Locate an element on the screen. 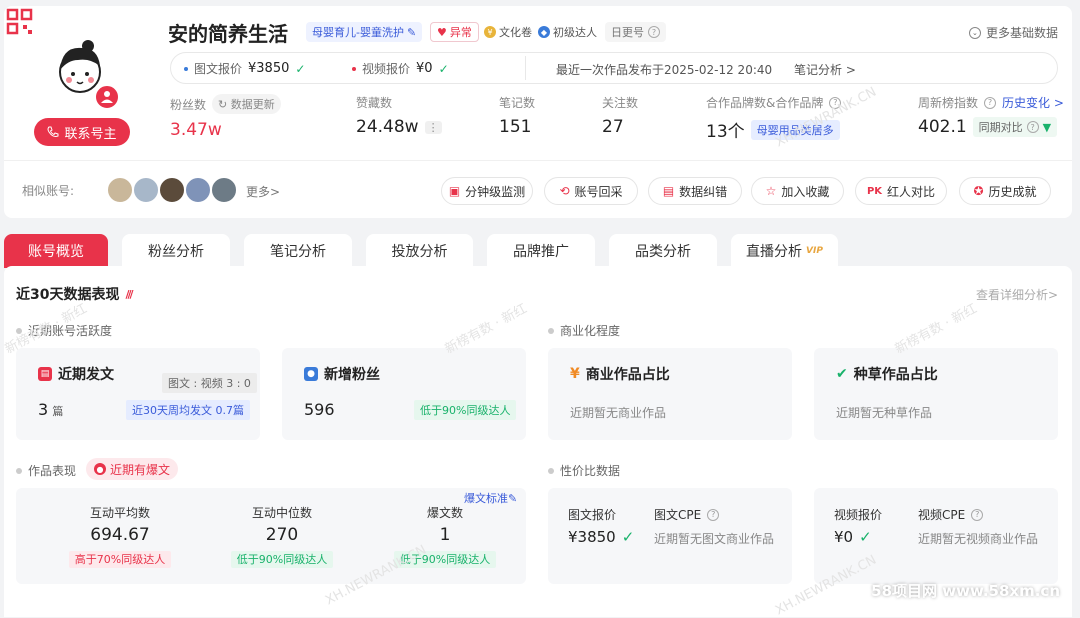 The height and width of the screenshot is (618, 1080). works-subtitle: 作品表现 is located at coordinates (46, 470).